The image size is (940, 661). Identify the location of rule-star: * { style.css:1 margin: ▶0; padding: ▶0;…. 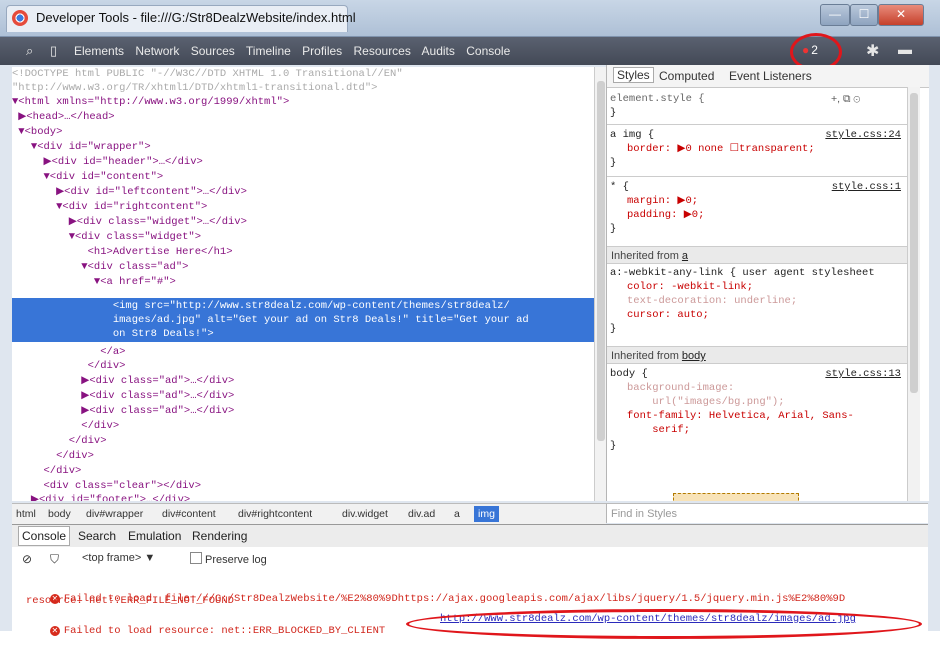
(757, 211).